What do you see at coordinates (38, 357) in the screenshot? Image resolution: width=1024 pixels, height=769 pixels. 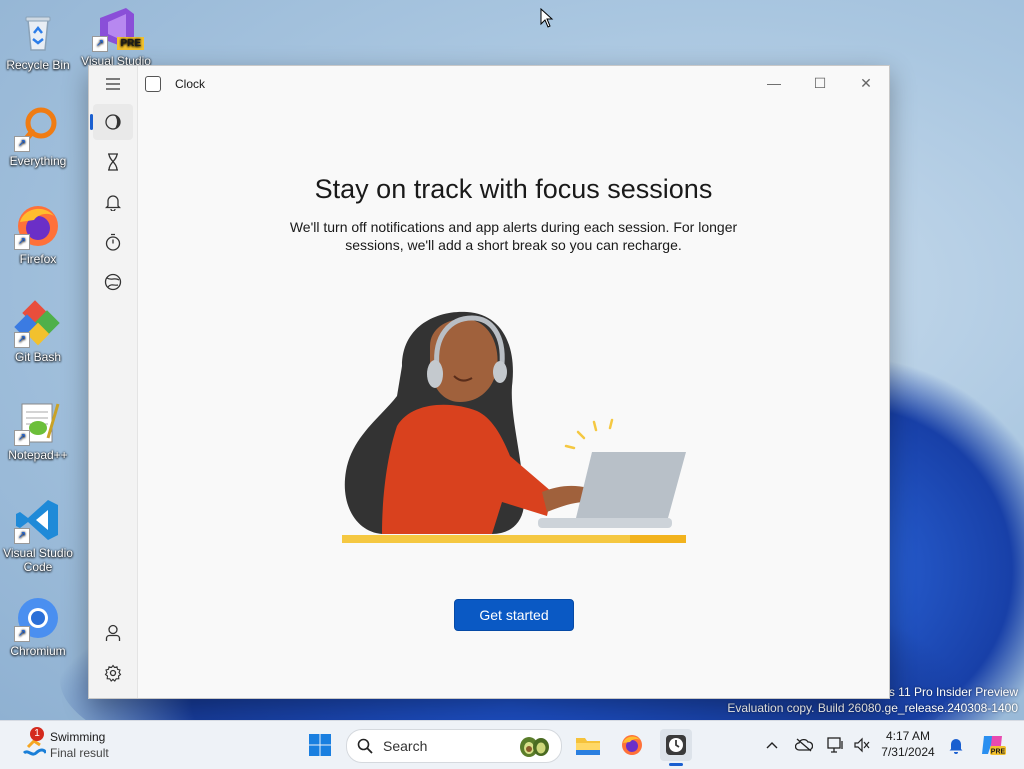 I see `desktop-icon-label: Git Bash` at bounding box center [38, 357].